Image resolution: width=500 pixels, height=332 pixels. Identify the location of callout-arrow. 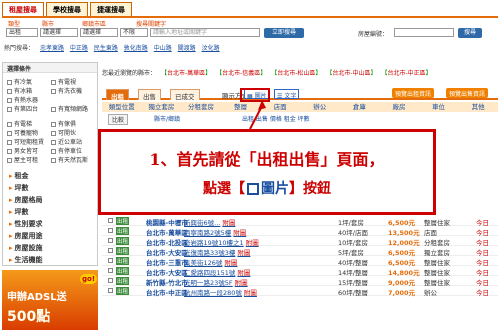
(257, 115).